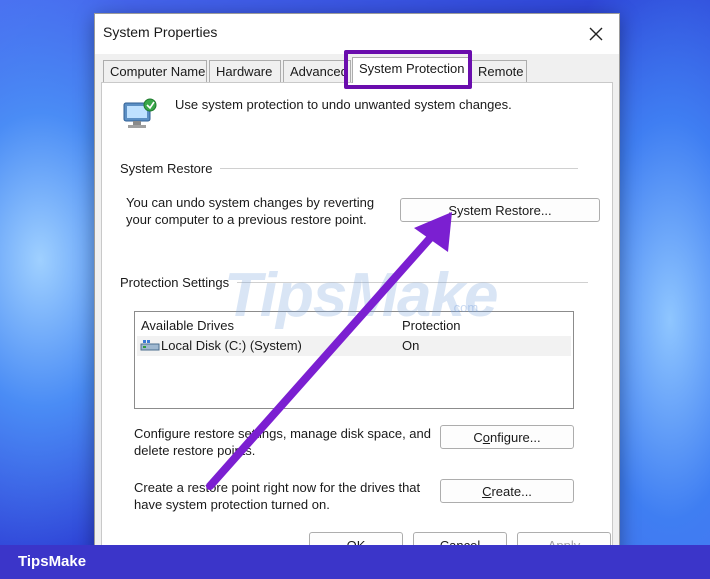  I want to click on tab-hardware: Hardware, so click(245, 71).